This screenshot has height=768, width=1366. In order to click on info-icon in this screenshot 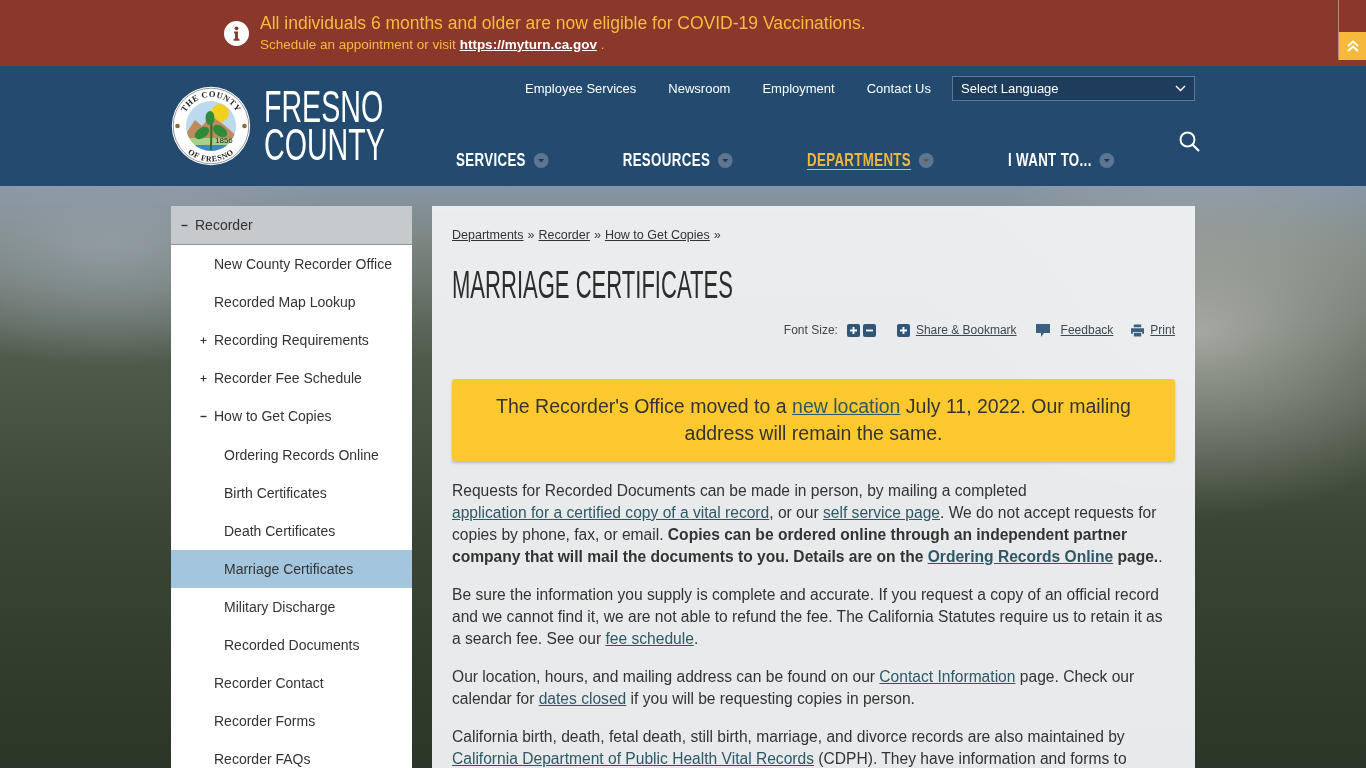, I will do `click(236, 33)`.